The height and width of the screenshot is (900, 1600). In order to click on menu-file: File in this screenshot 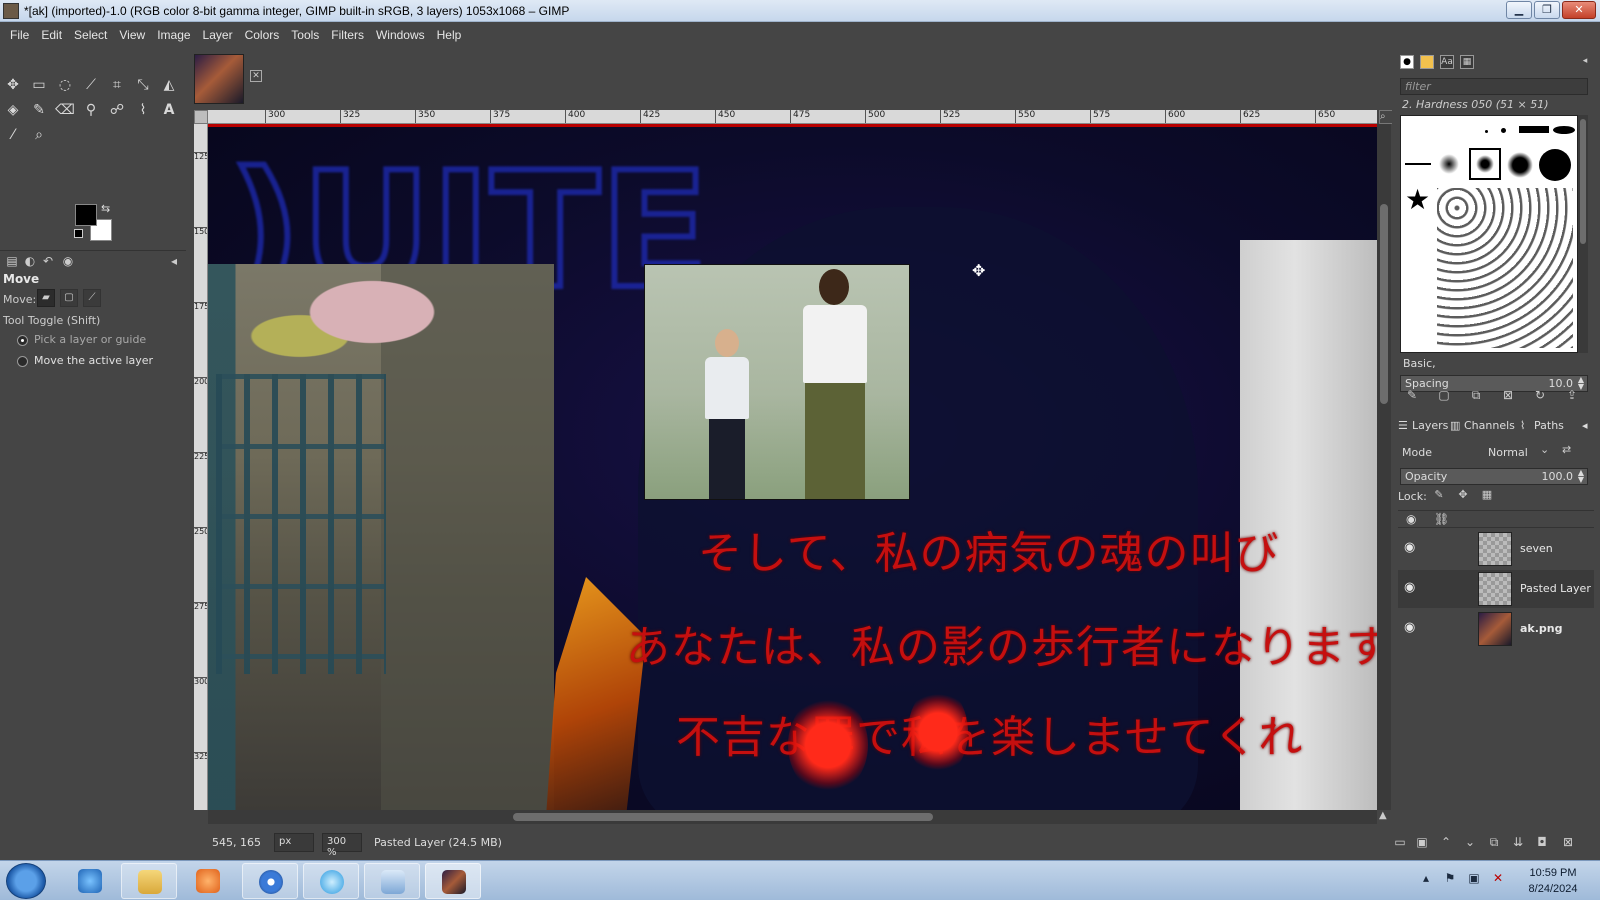, I will do `click(19, 35)`.